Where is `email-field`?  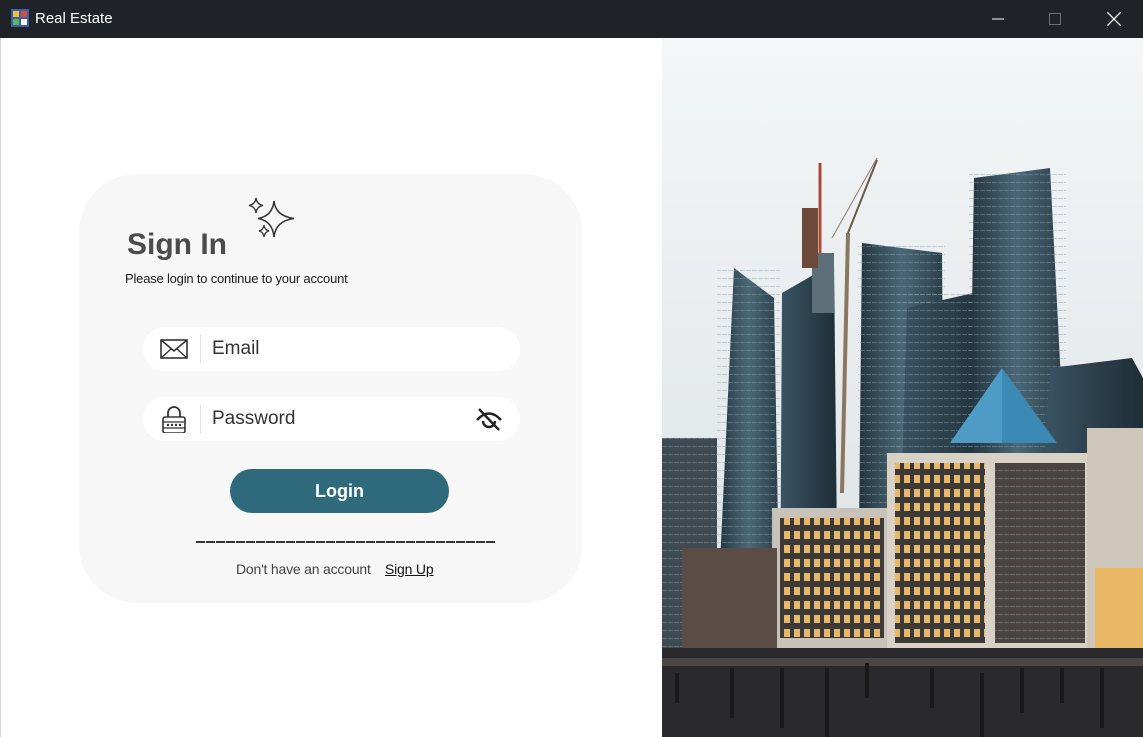 email-field is located at coordinates (331, 349).